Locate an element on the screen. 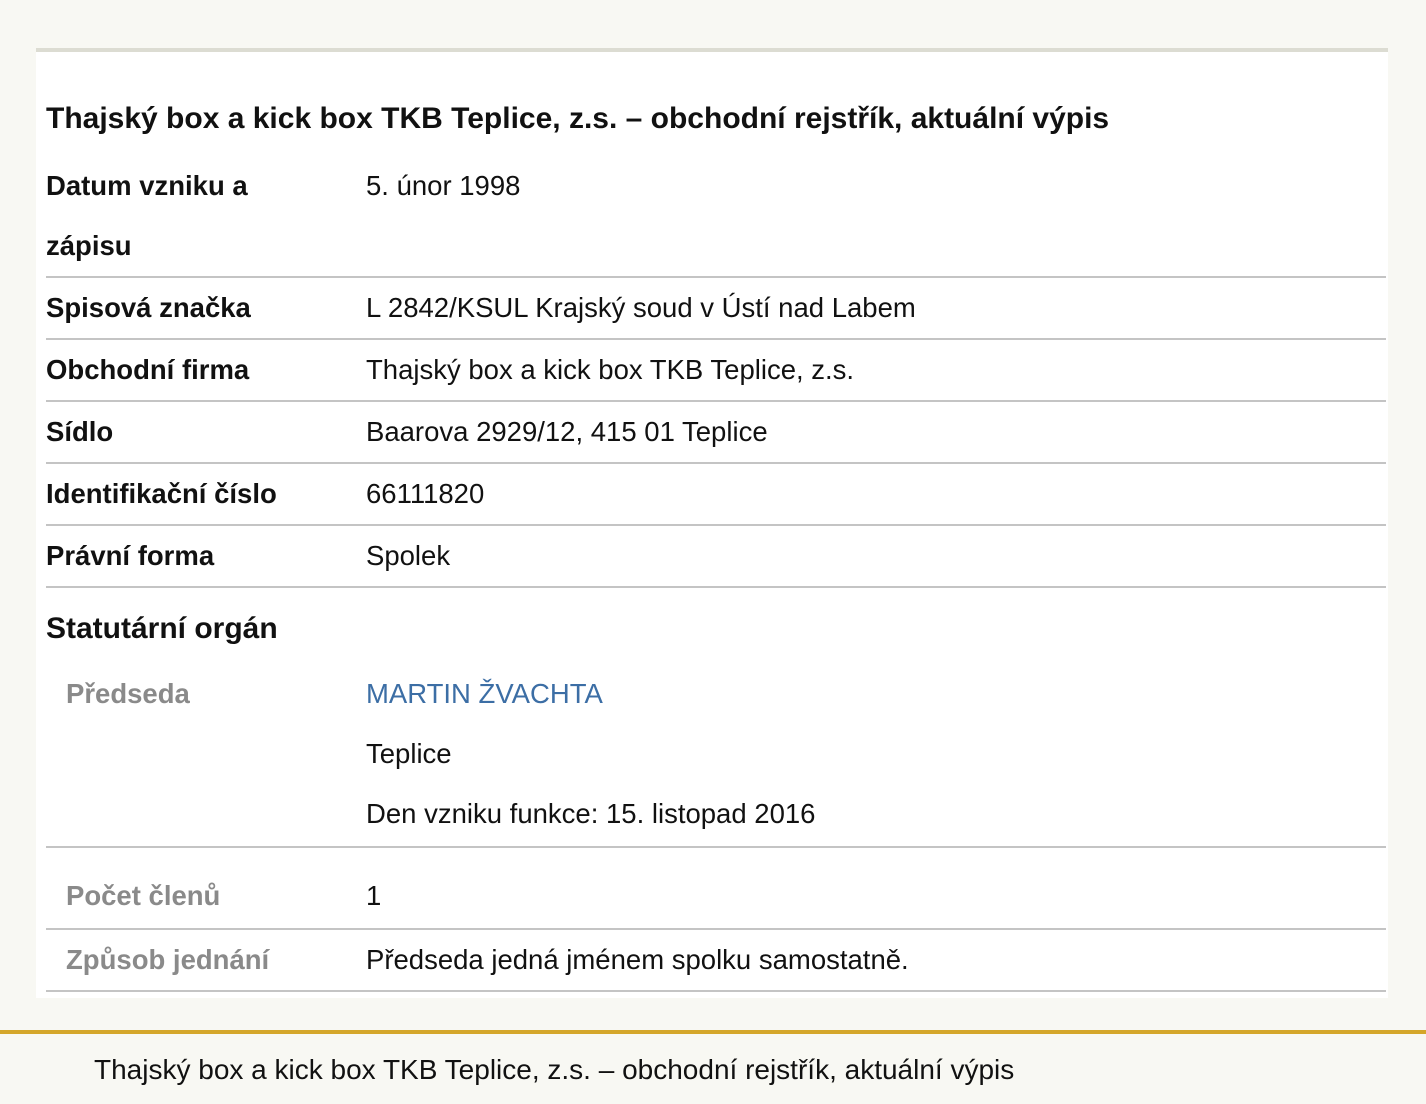  row-seat: Sídlo Baarova 2929/12, 415 01 Teplice is located at coordinates (716, 433).